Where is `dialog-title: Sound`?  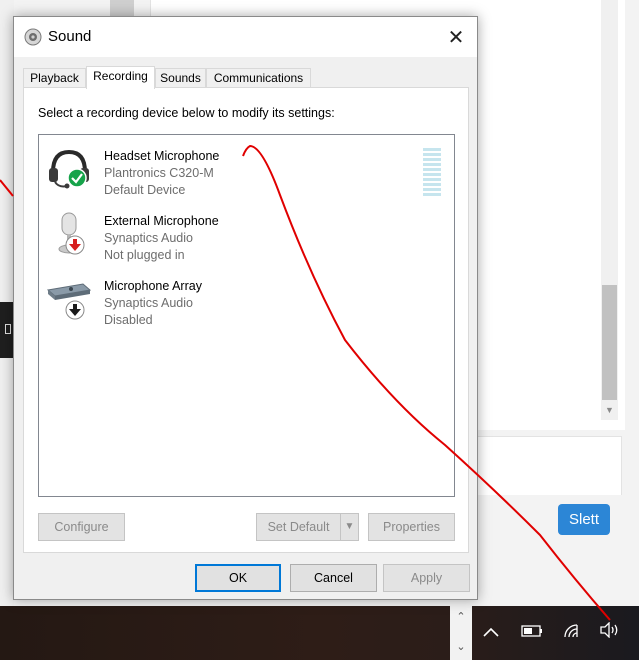
dialog-title: Sound is located at coordinates (70, 36).